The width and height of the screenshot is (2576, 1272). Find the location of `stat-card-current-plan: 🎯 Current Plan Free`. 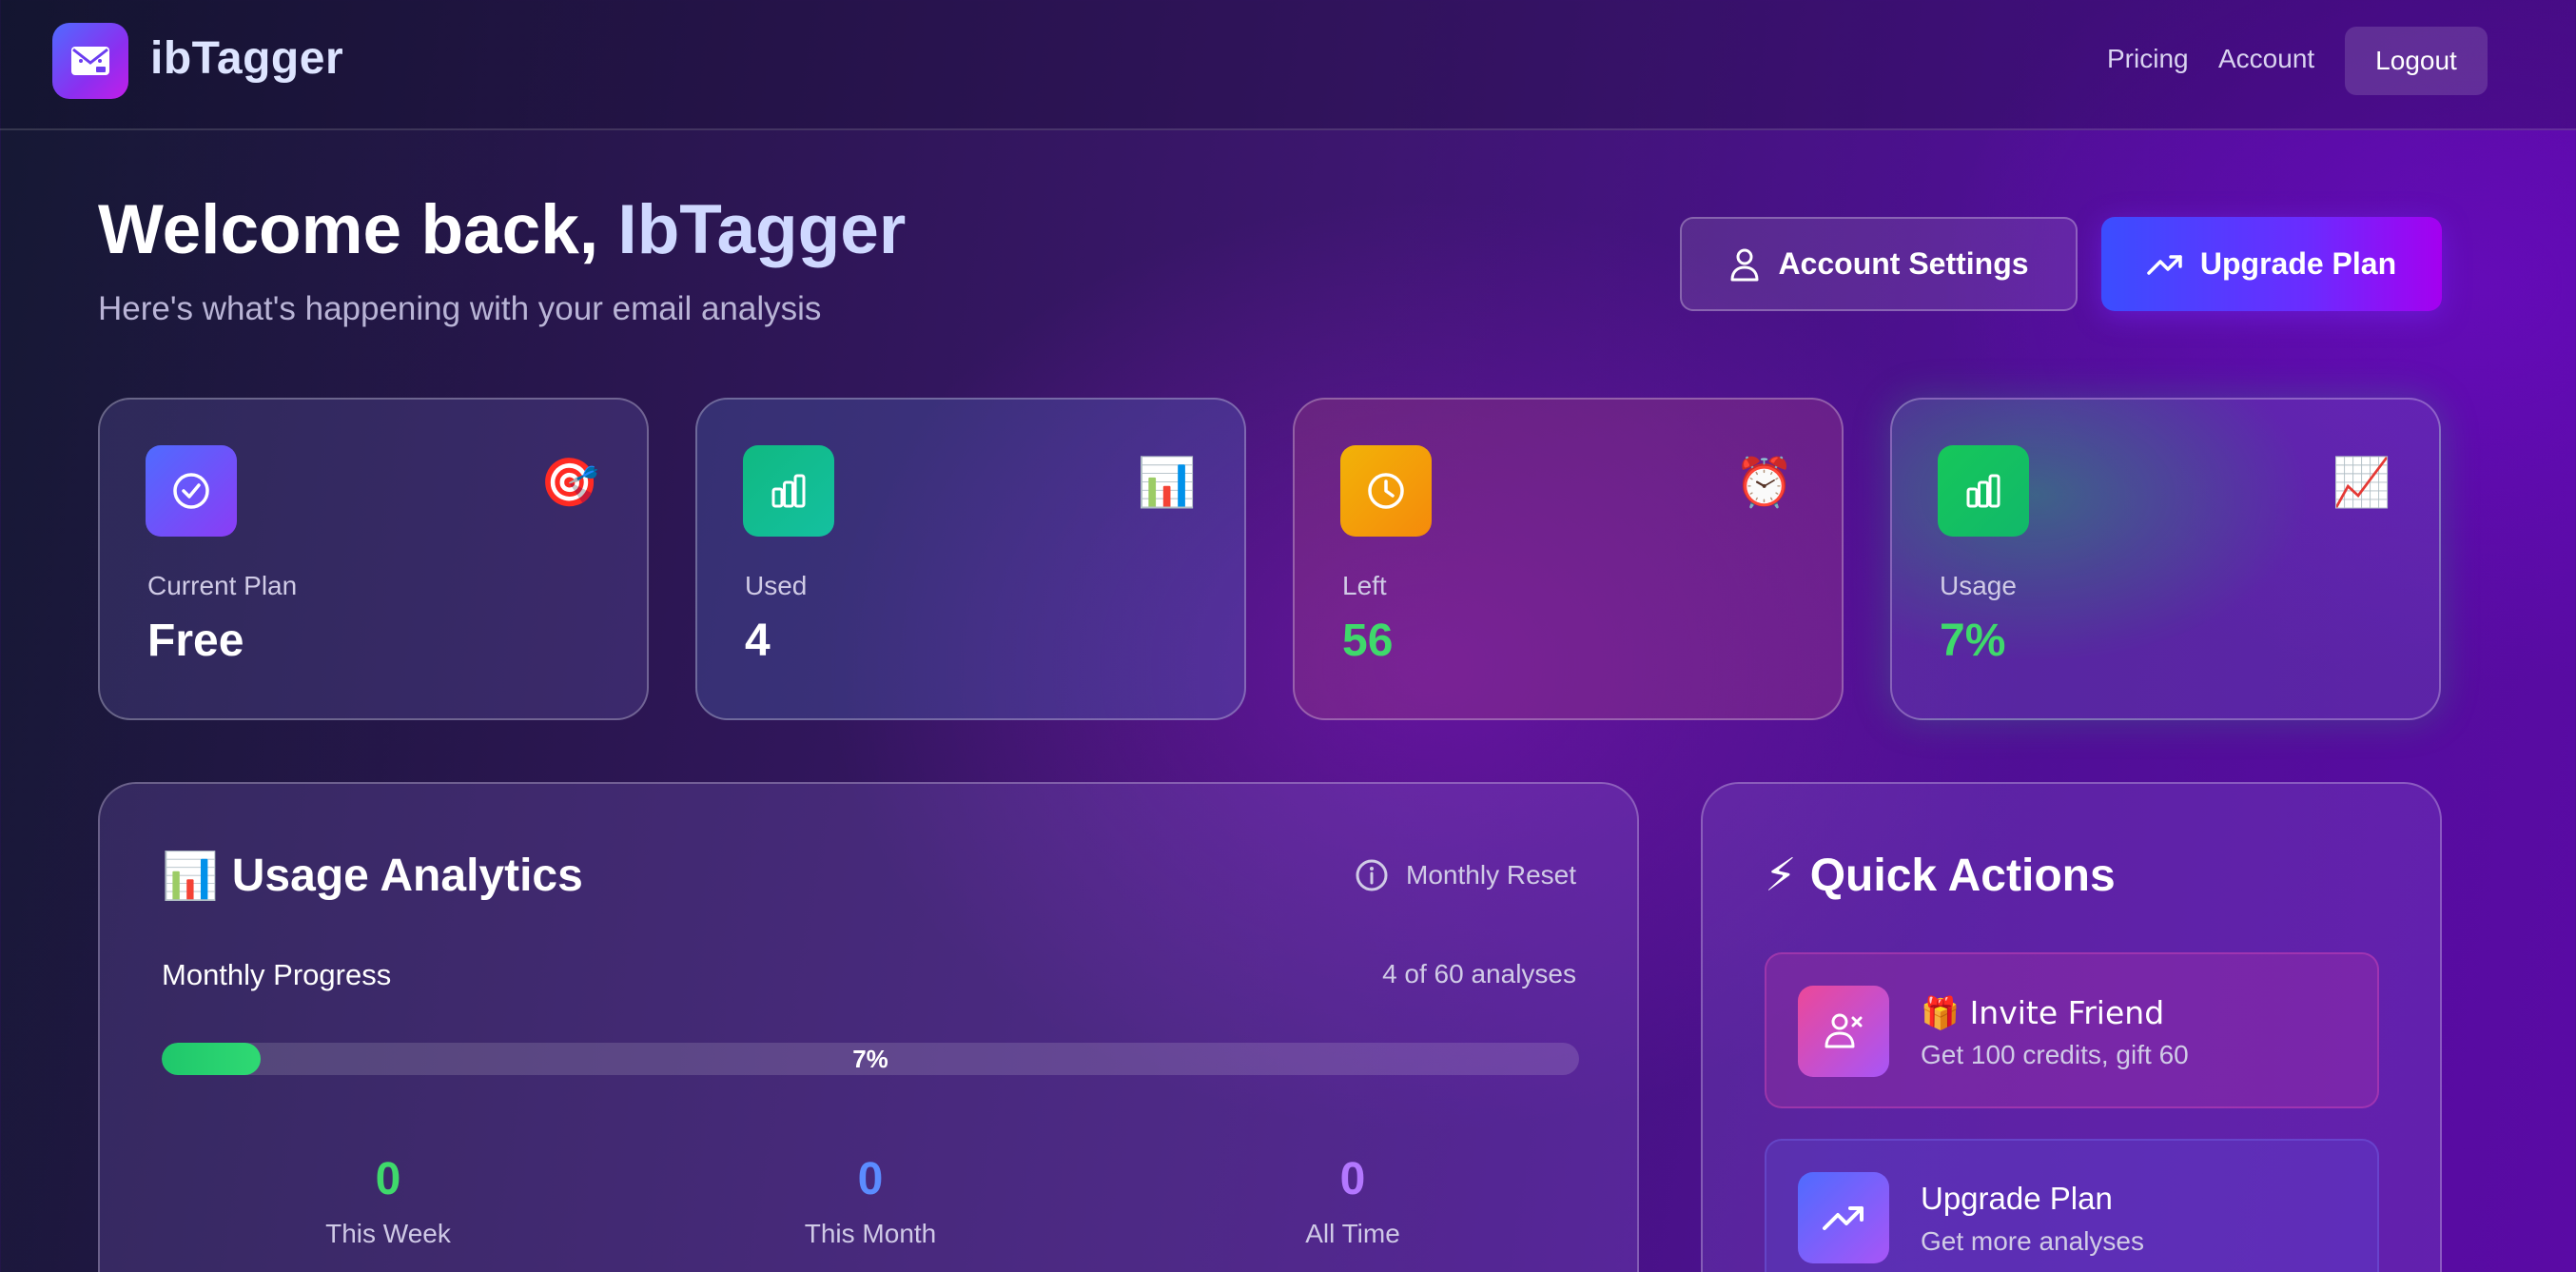

stat-card-current-plan: 🎯 Current Plan Free is located at coordinates (374, 559).